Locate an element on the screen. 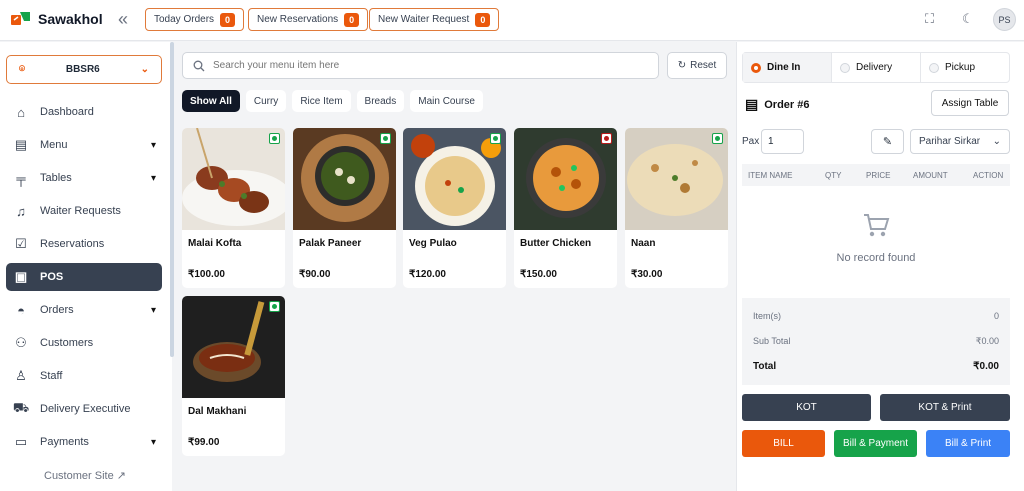 The image size is (1024, 491). sidebar-item-payments: ▭ Payments ▾ is located at coordinates (84, 442).